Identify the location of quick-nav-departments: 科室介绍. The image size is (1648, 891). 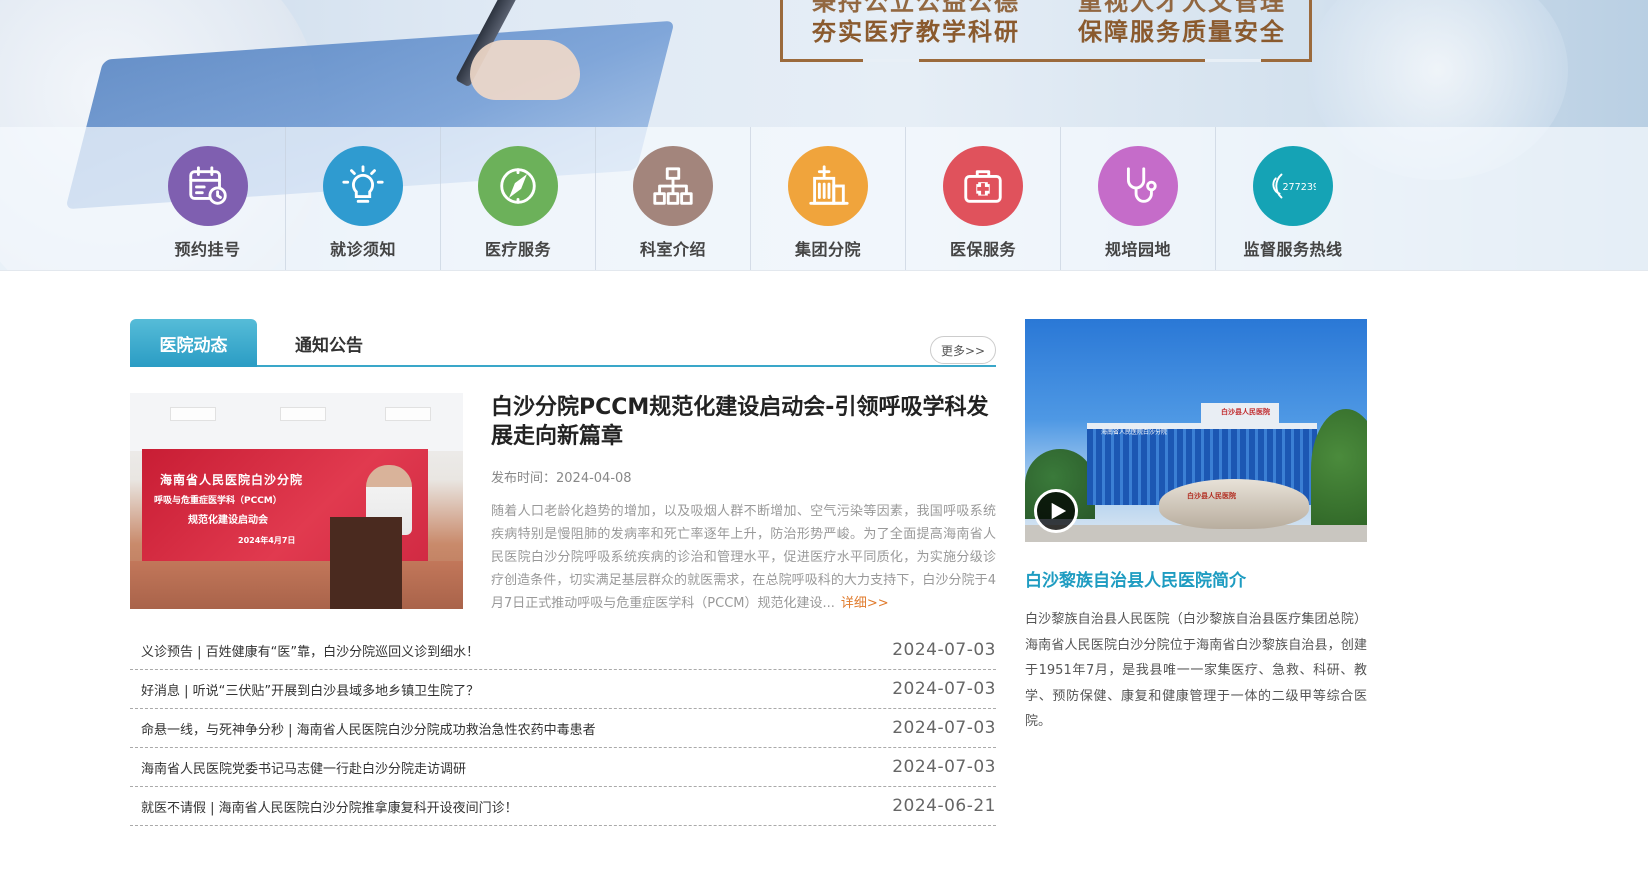
(672, 198).